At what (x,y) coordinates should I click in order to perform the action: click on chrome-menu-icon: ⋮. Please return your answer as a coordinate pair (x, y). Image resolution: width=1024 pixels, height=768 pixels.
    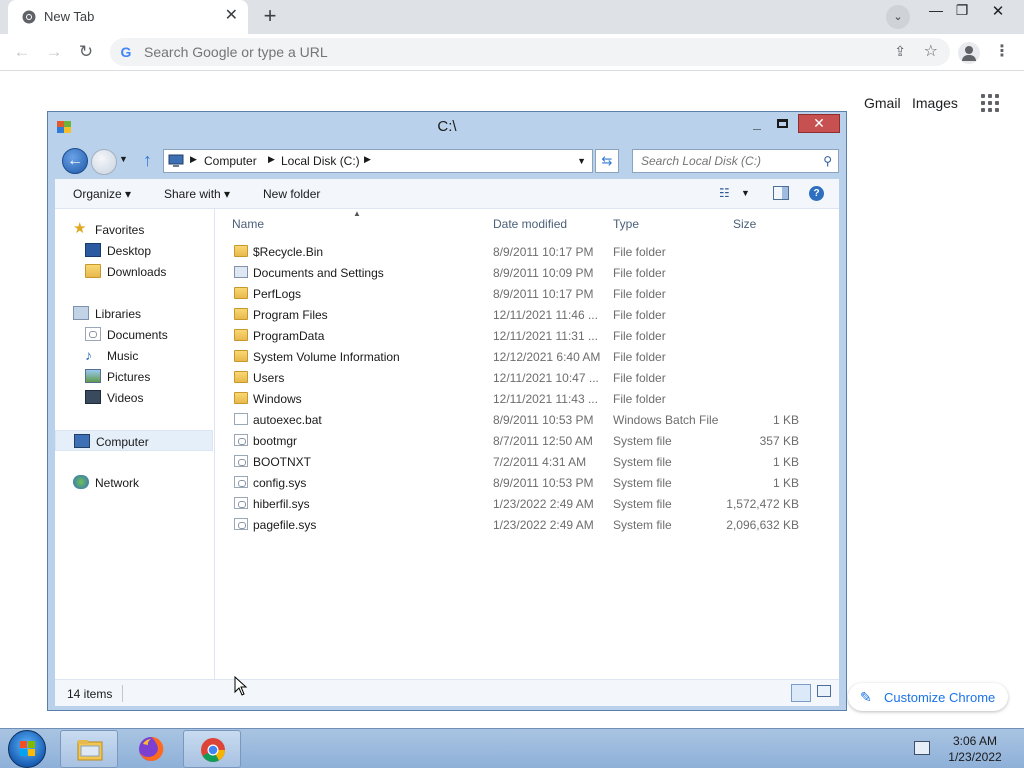
    Looking at the image, I should click on (1002, 53).